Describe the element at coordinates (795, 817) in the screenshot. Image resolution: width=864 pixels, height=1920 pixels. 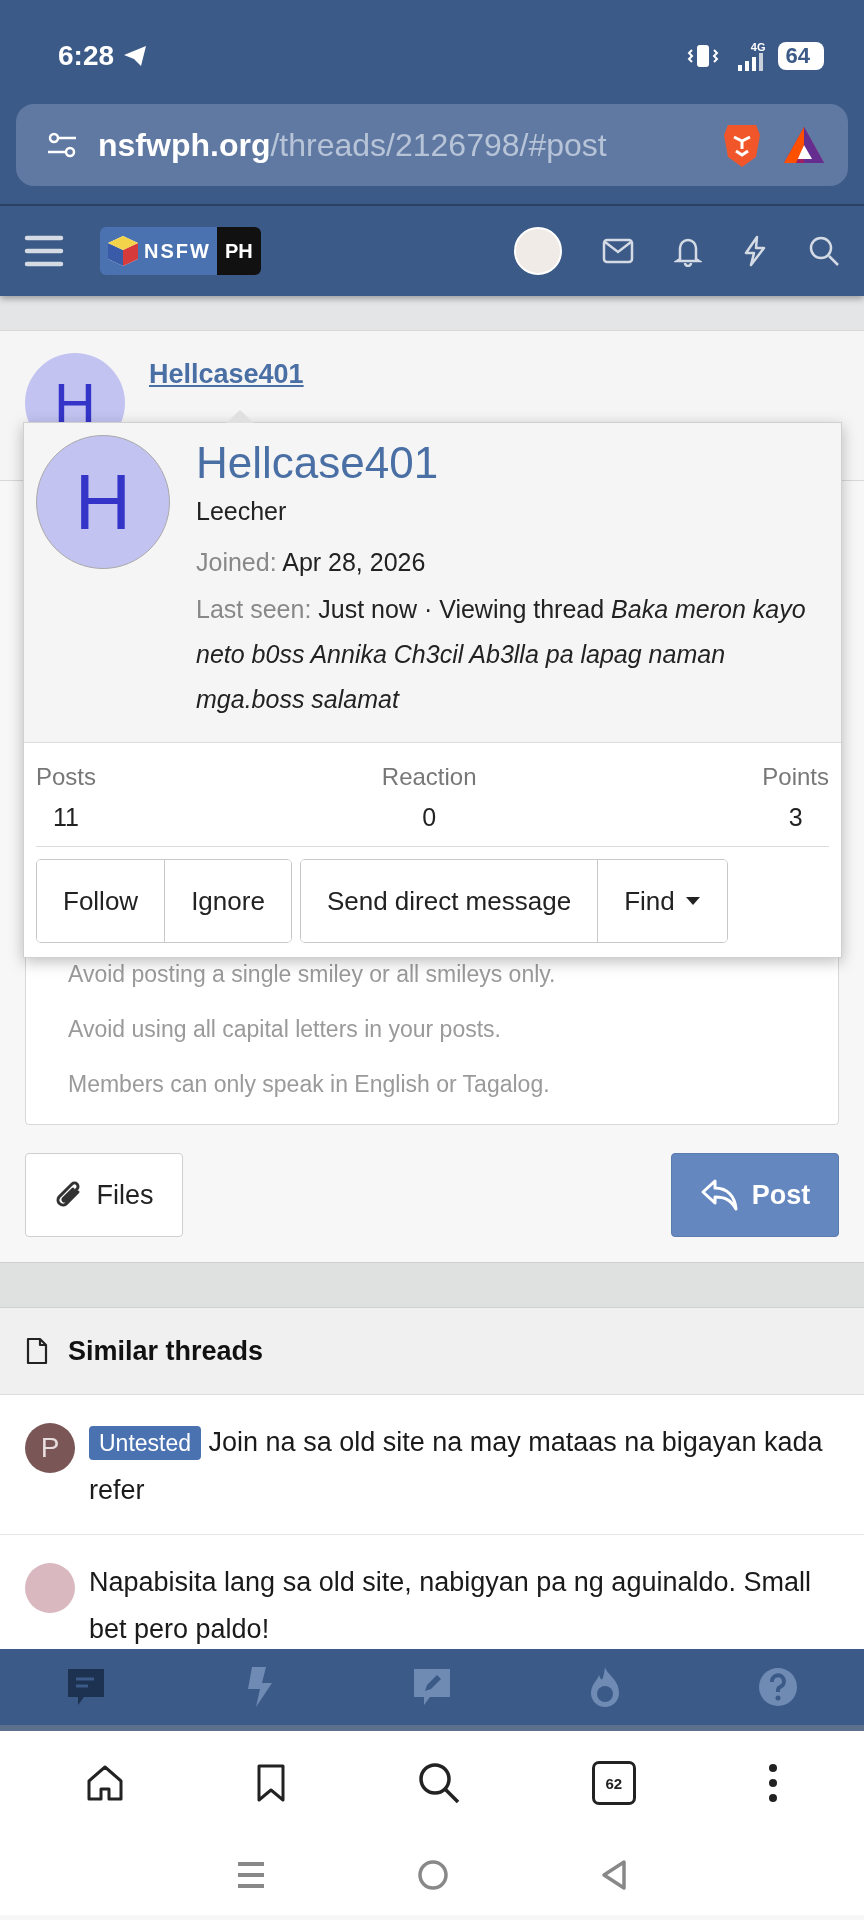
I see `stat-value: 3` at that location.